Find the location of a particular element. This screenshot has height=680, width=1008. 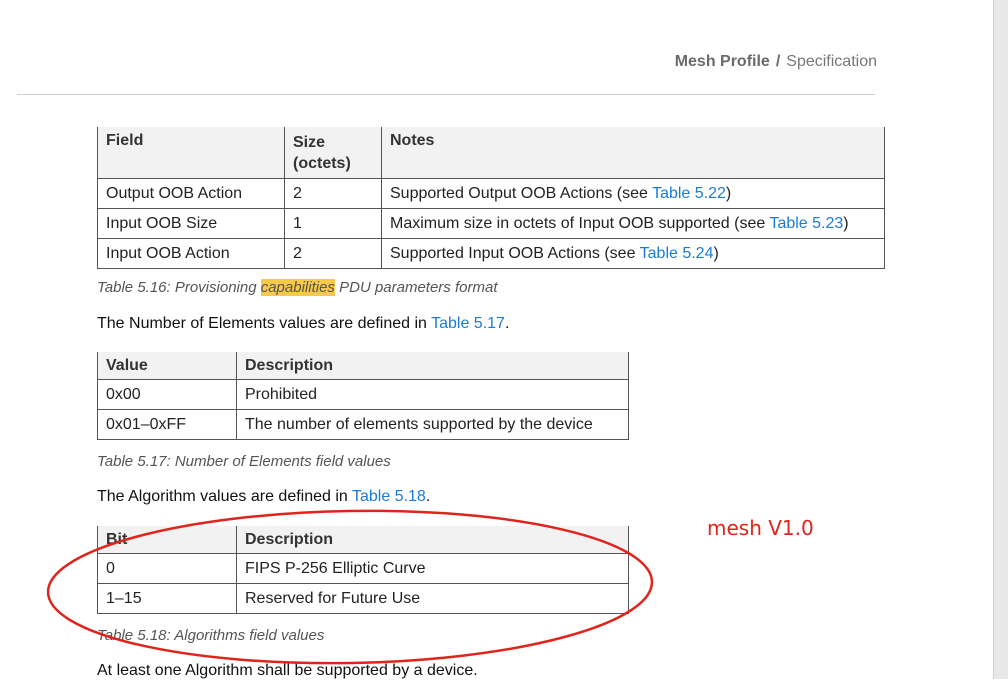

table-link: Table 5.17 is located at coordinates (468, 323).